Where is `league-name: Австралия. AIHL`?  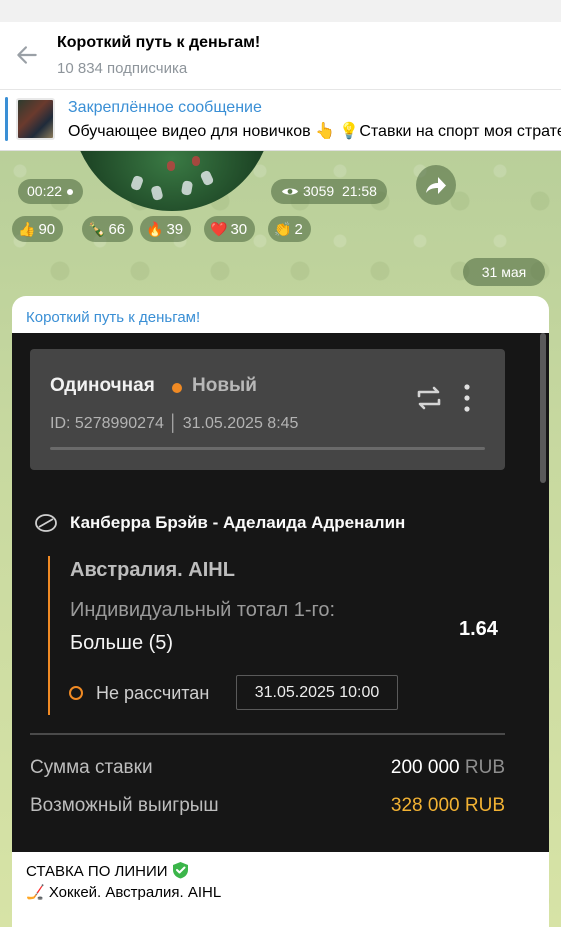 league-name: Австралия. AIHL is located at coordinates (152, 570).